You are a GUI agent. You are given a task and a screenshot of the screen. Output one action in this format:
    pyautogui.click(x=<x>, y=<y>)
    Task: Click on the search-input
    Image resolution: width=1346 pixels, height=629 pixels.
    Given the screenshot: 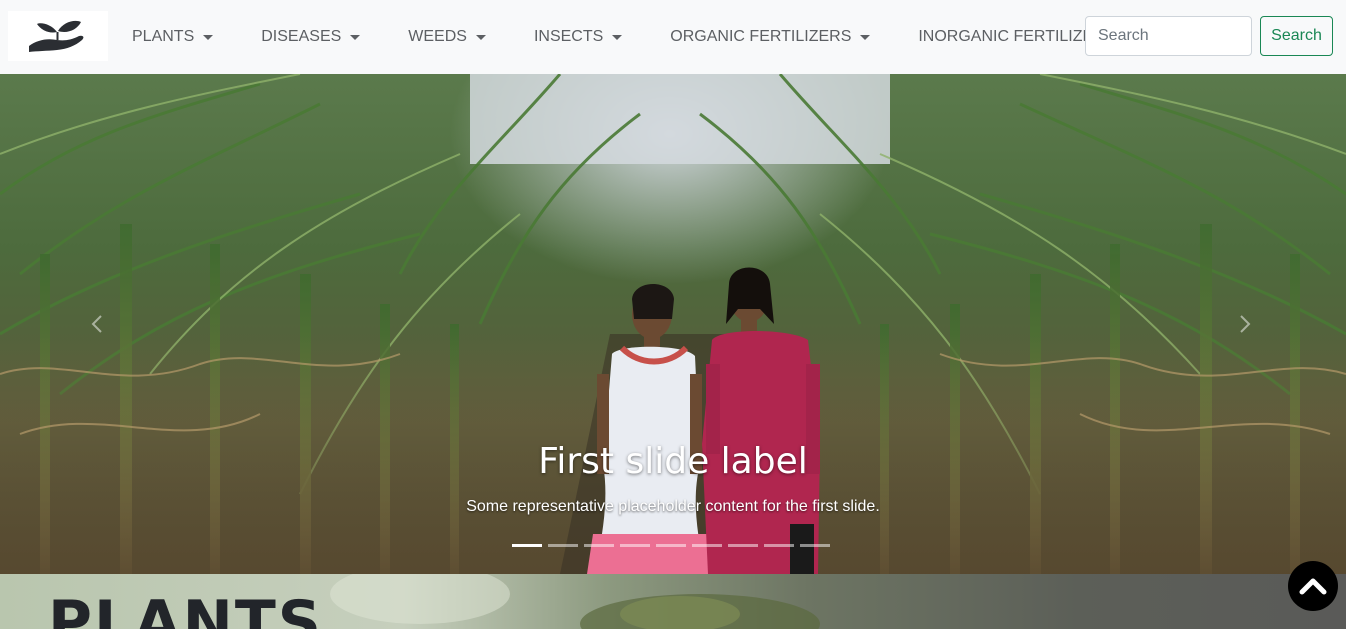 What is the action you would take?
    pyautogui.click(x=1168, y=36)
    